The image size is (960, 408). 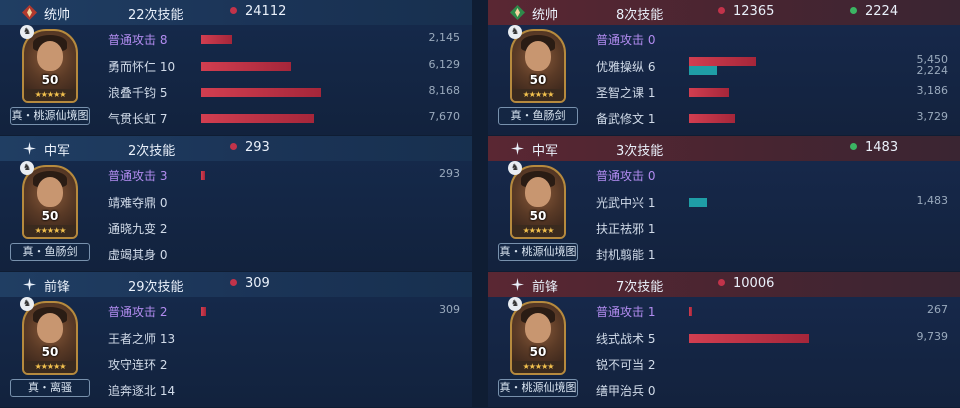 I want to click on skill-name-text: 虚竭其身, so click(x=132, y=255).